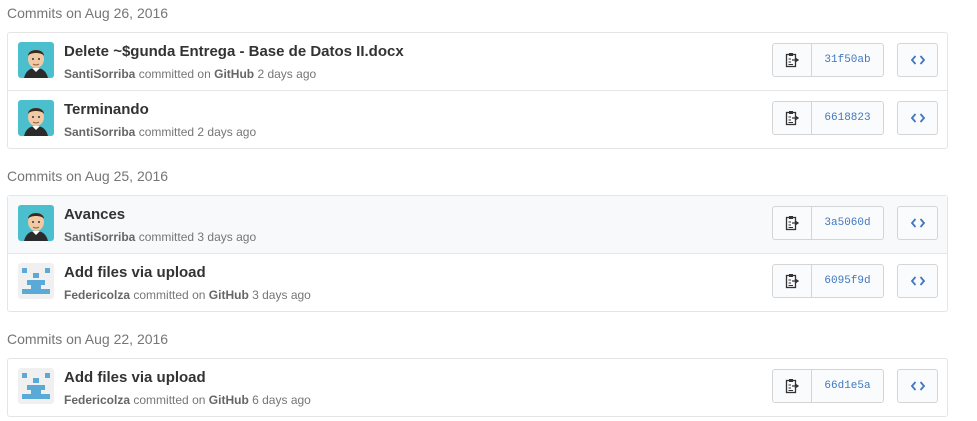 The width and height of the screenshot is (977, 421). Describe the element at coordinates (847, 118) in the screenshot. I see `commit-sha-link: 6618823` at that location.